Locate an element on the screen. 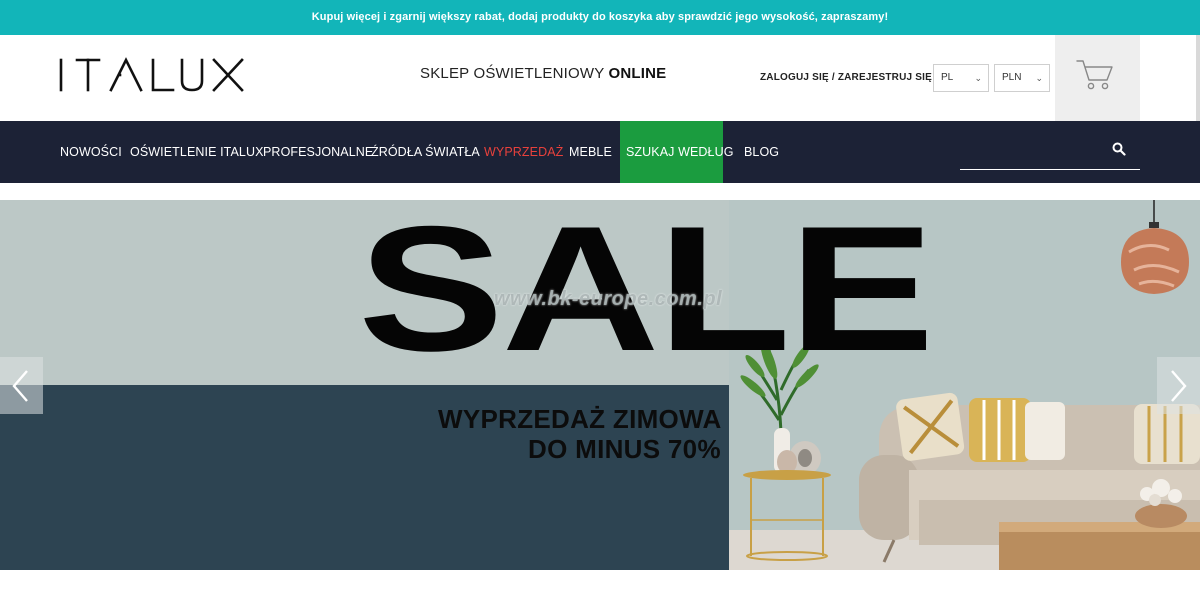 This screenshot has height=600, width=1200. spacer is located at coordinates (600, 191).